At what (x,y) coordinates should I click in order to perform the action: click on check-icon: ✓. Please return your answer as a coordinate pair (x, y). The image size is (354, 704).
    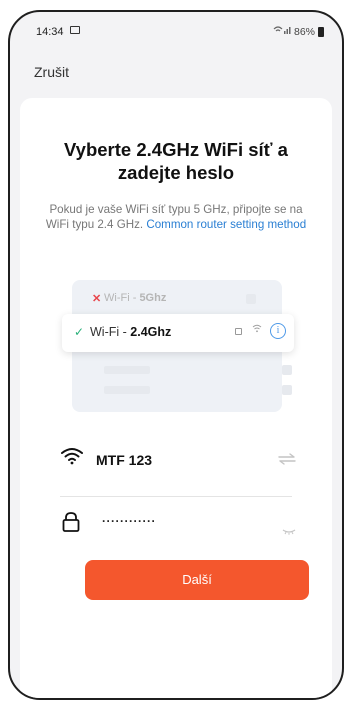
    Looking at the image, I should click on (79, 332).